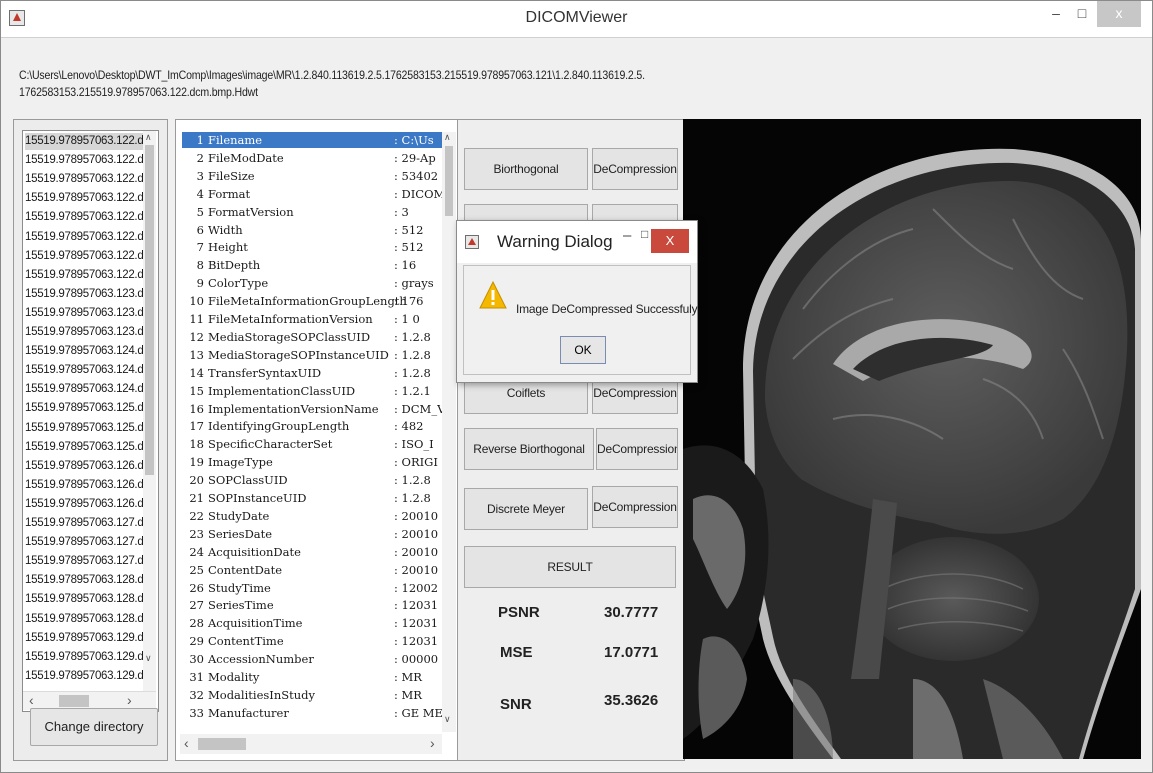 This screenshot has width=1153, height=773. What do you see at coordinates (312, 212) in the screenshot?
I see `dicom-info-row: 5 FormatVersion: 3` at bounding box center [312, 212].